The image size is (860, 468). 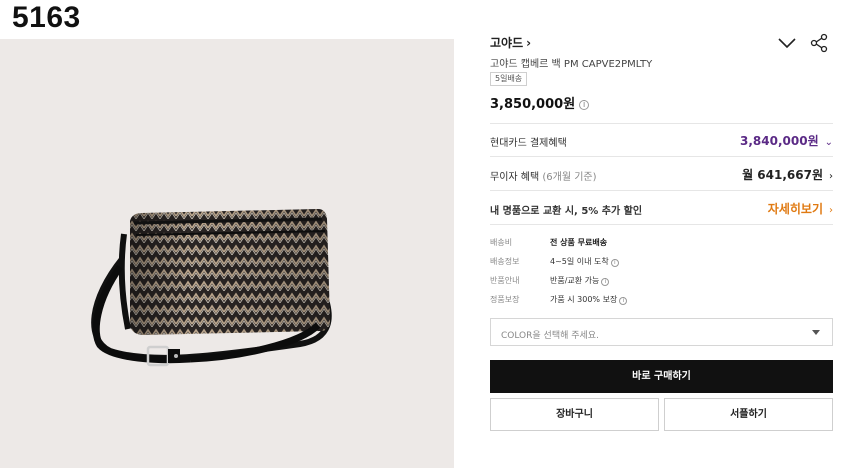 I want to click on shopping-button: 서플하기, so click(x=748, y=414).